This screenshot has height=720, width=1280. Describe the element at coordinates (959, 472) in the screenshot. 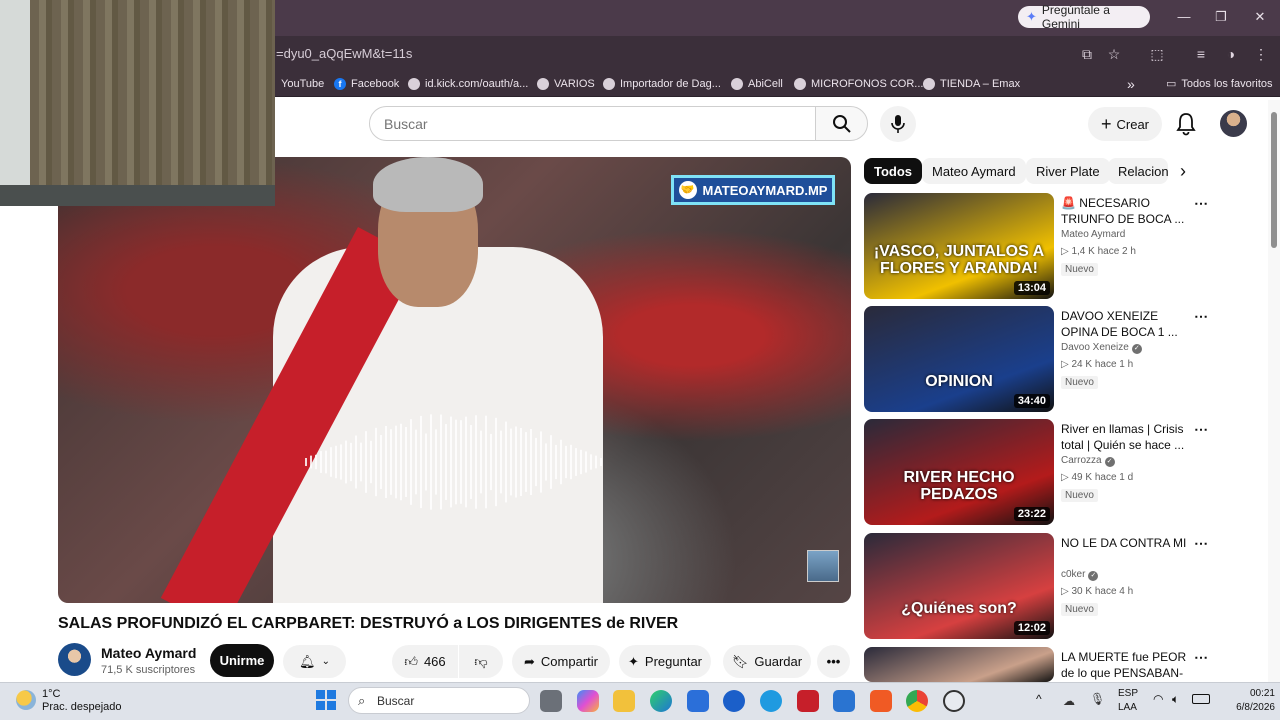

I see `recommendation-thumbnail: RIVER HECHO PEDAZOS 23:22` at that location.